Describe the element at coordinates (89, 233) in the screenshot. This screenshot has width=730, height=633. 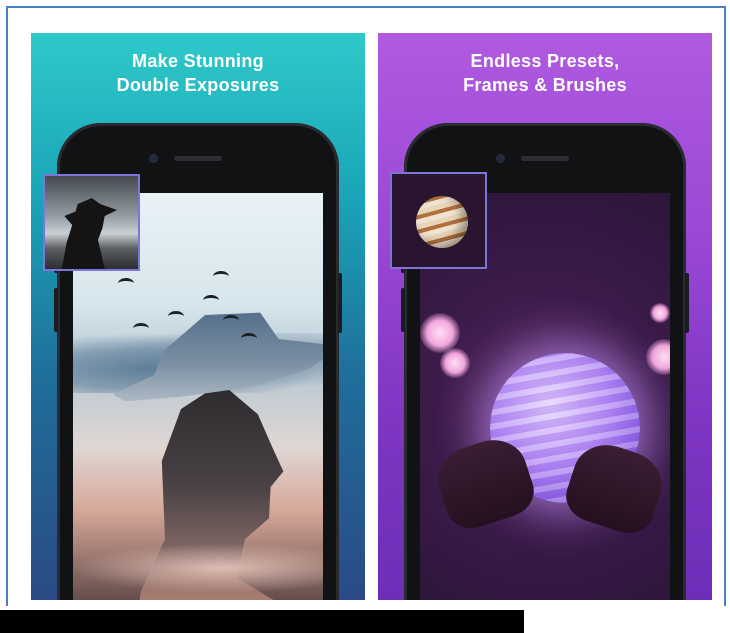
I see `silhouette-with-hat-icon` at that location.